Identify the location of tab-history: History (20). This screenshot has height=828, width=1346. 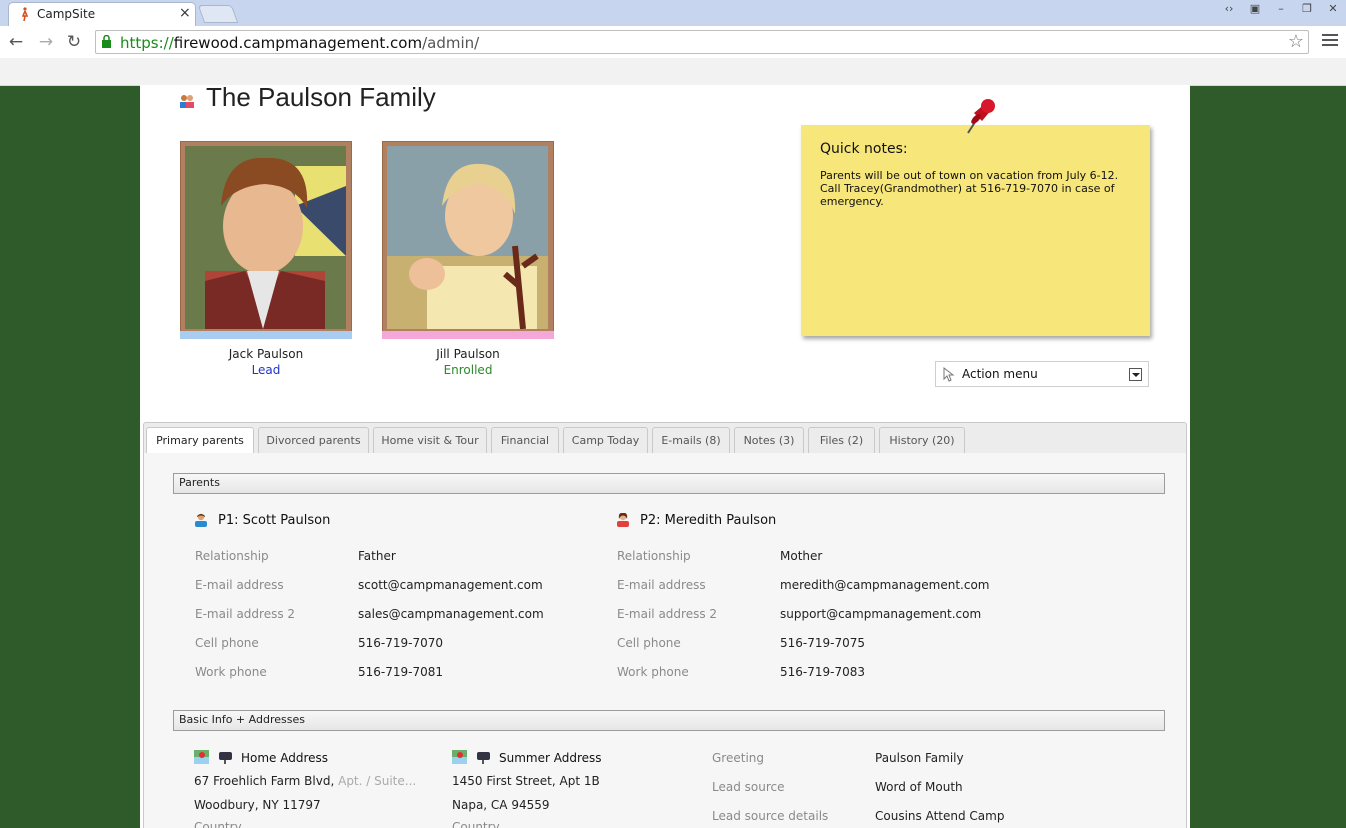
(922, 440).